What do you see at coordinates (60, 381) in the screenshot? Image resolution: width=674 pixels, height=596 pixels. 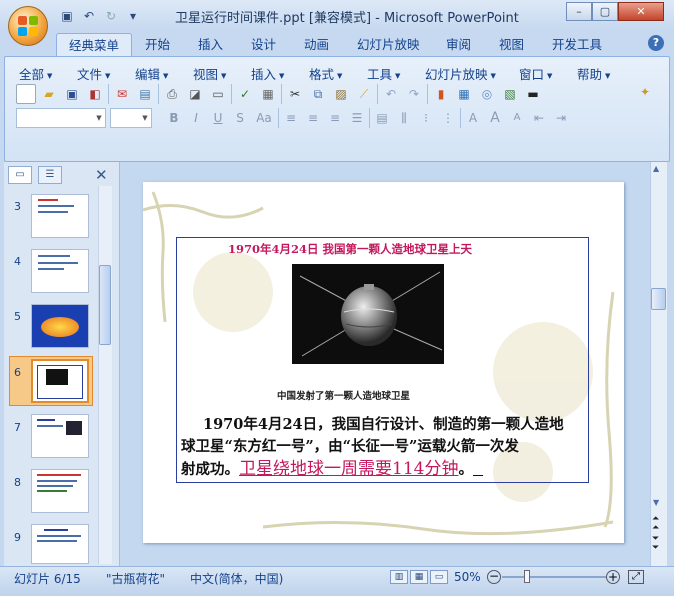 I see `slide-thumbnail-selected` at bounding box center [60, 381].